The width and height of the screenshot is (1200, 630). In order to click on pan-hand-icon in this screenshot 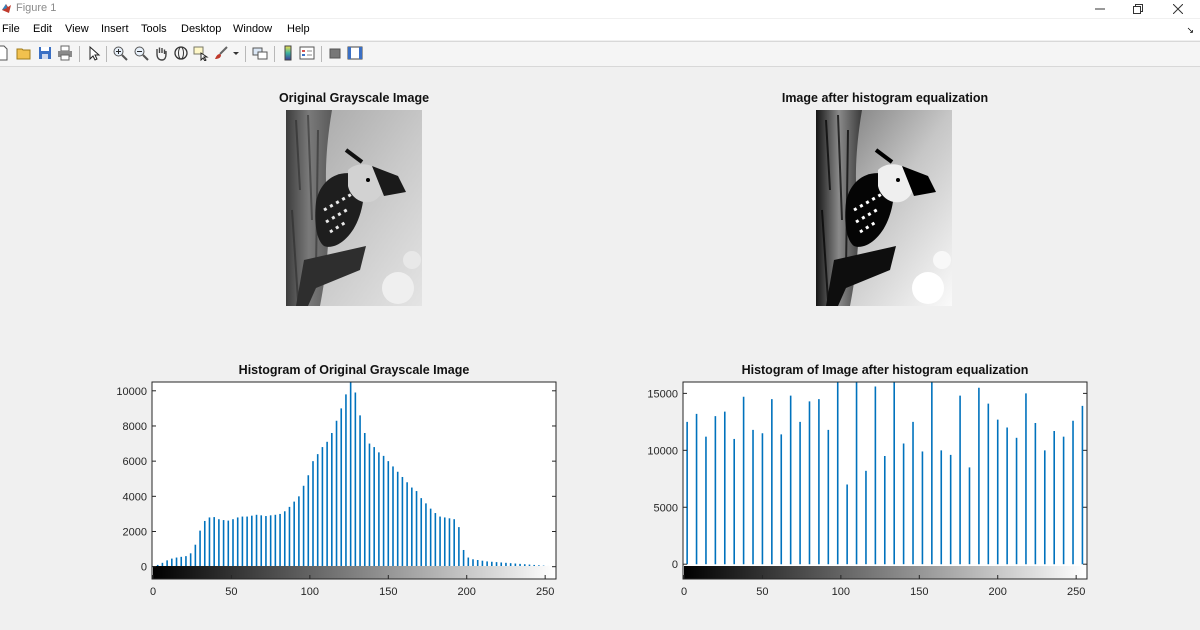, I will do `click(161, 53)`.